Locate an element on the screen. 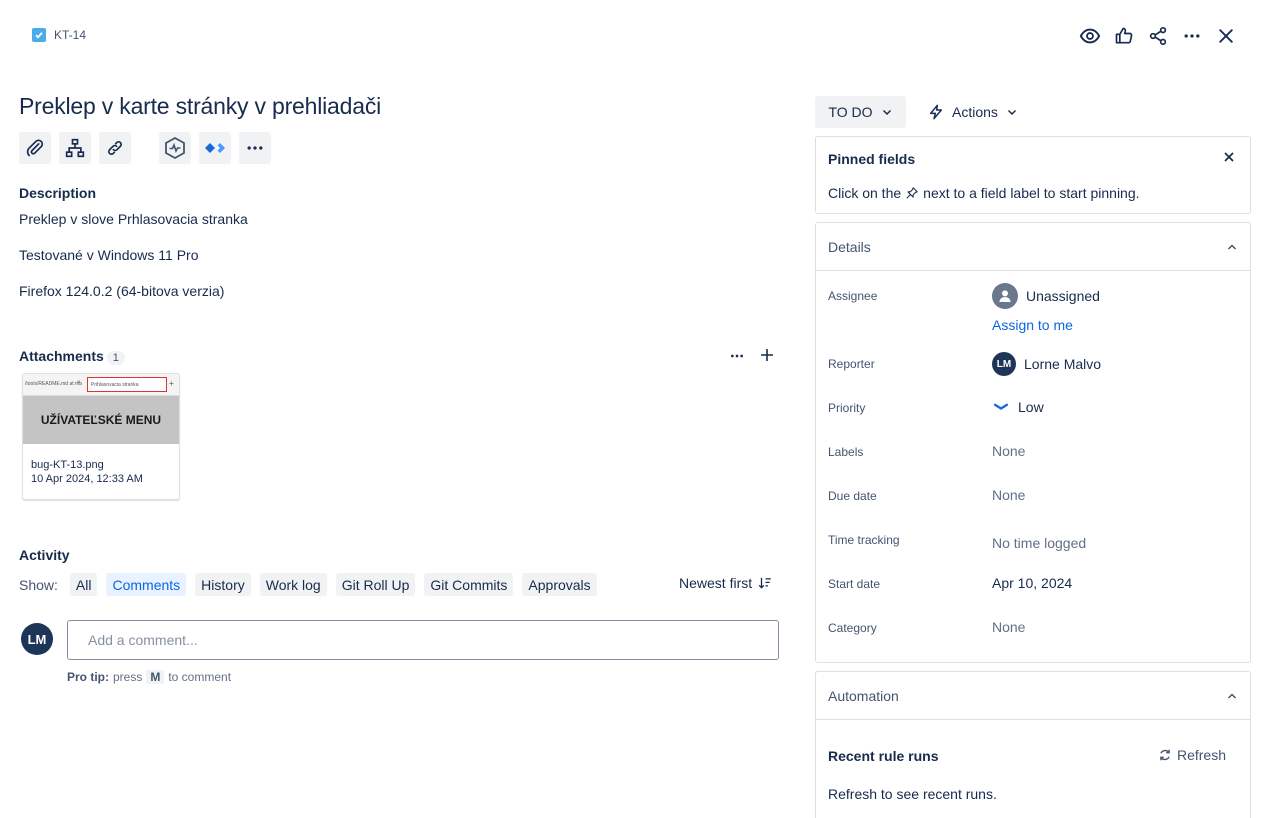 Image resolution: width=1268 pixels, height=818 pixels. add-attachment-button is located at coordinates (767, 356).